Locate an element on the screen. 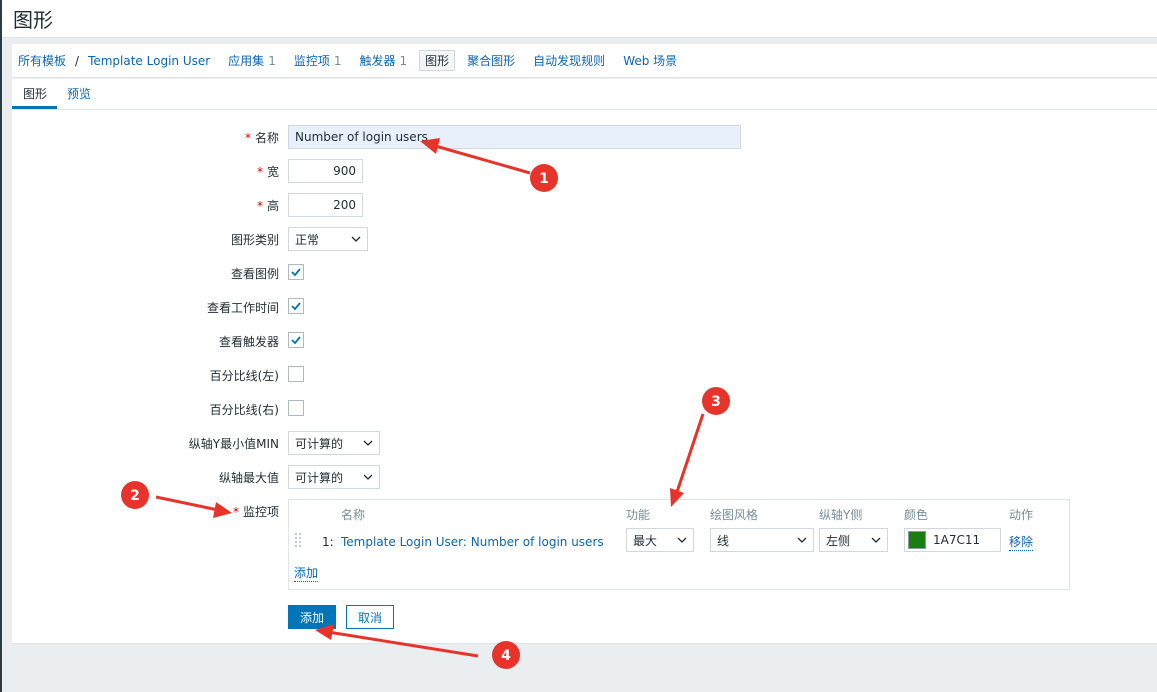 The image size is (1157, 692). drag-handle-icon is located at coordinates (298, 540).